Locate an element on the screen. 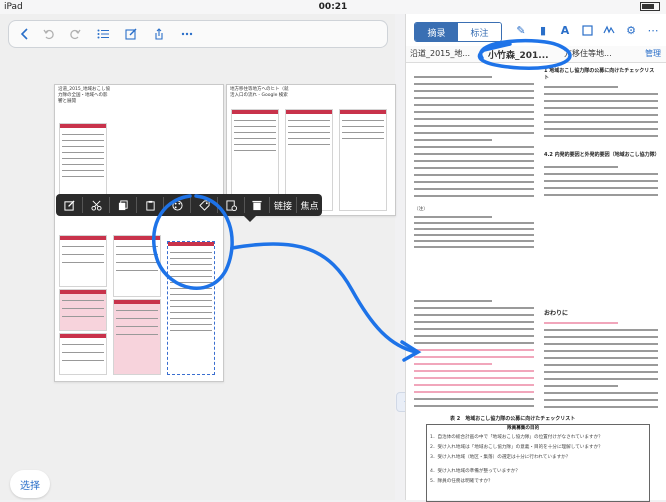 Image resolution: width=666 pixels, height=502 pixels. footnote-label: （注） is located at coordinates (421, 209).